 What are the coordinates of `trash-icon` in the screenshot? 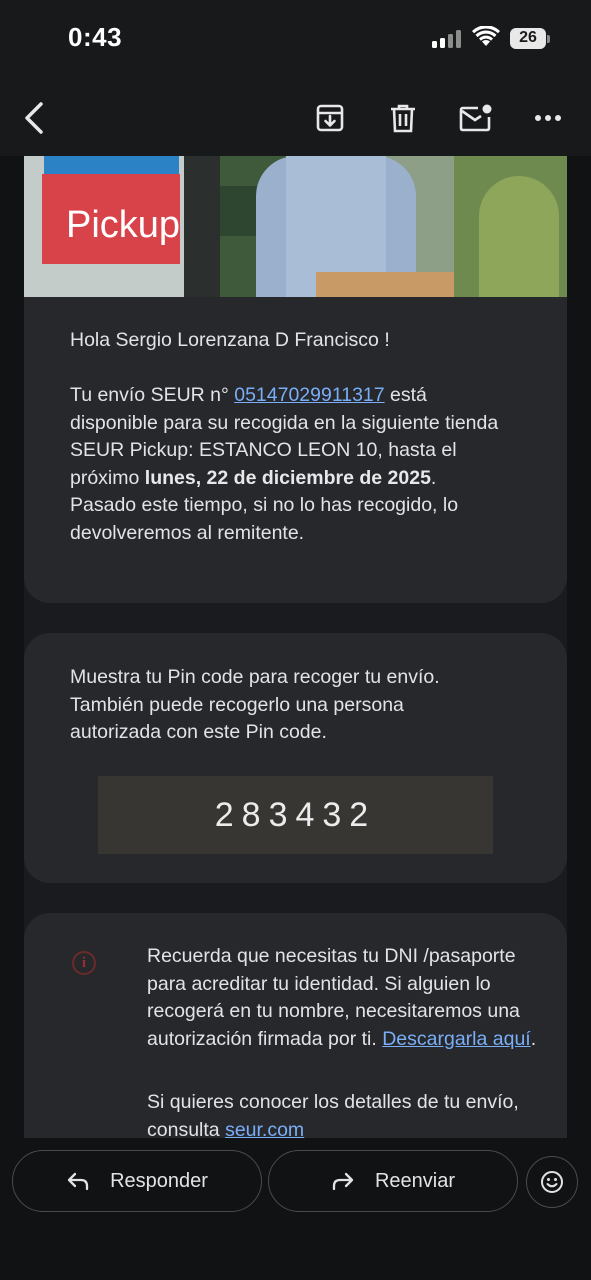 It's located at (403, 118).